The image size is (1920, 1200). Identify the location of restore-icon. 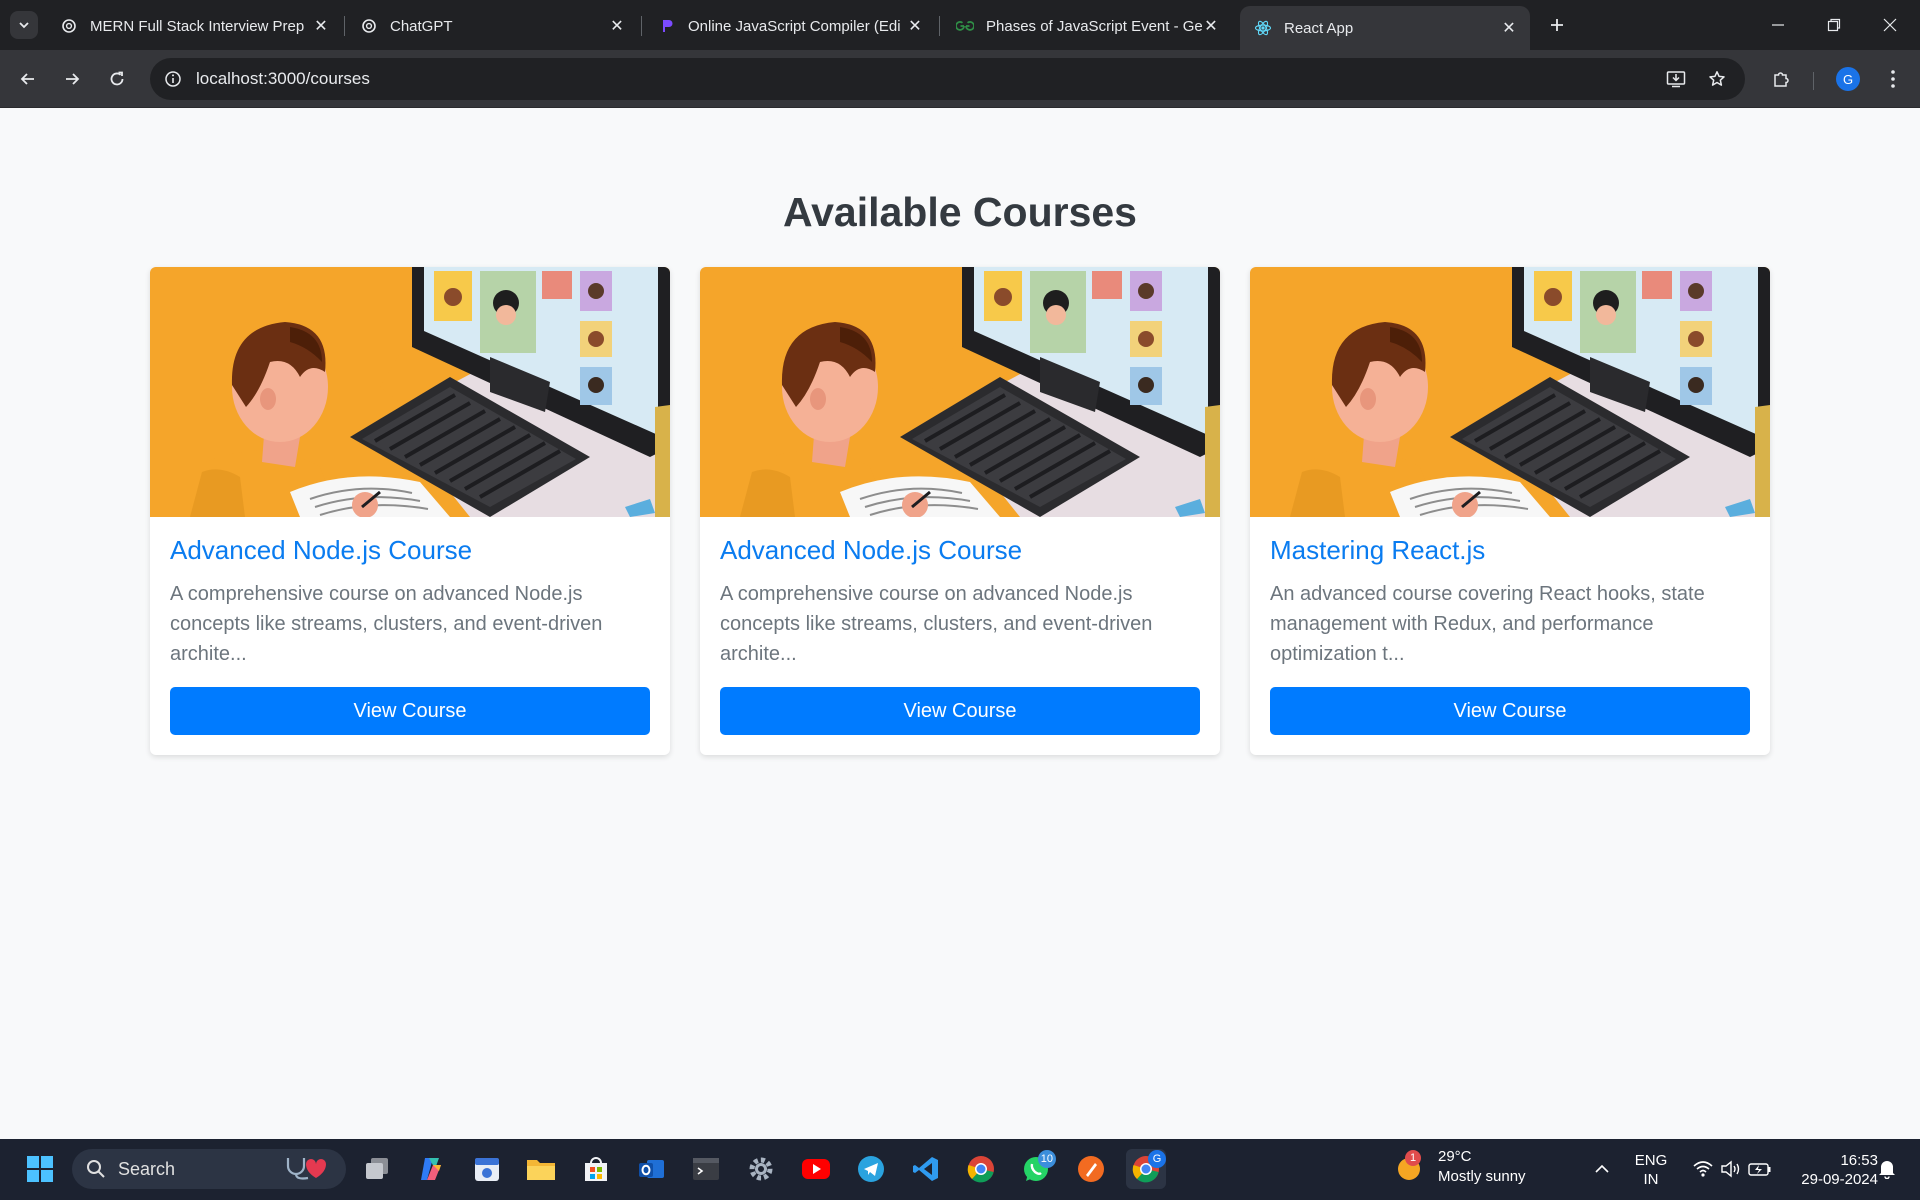
(1834, 25).